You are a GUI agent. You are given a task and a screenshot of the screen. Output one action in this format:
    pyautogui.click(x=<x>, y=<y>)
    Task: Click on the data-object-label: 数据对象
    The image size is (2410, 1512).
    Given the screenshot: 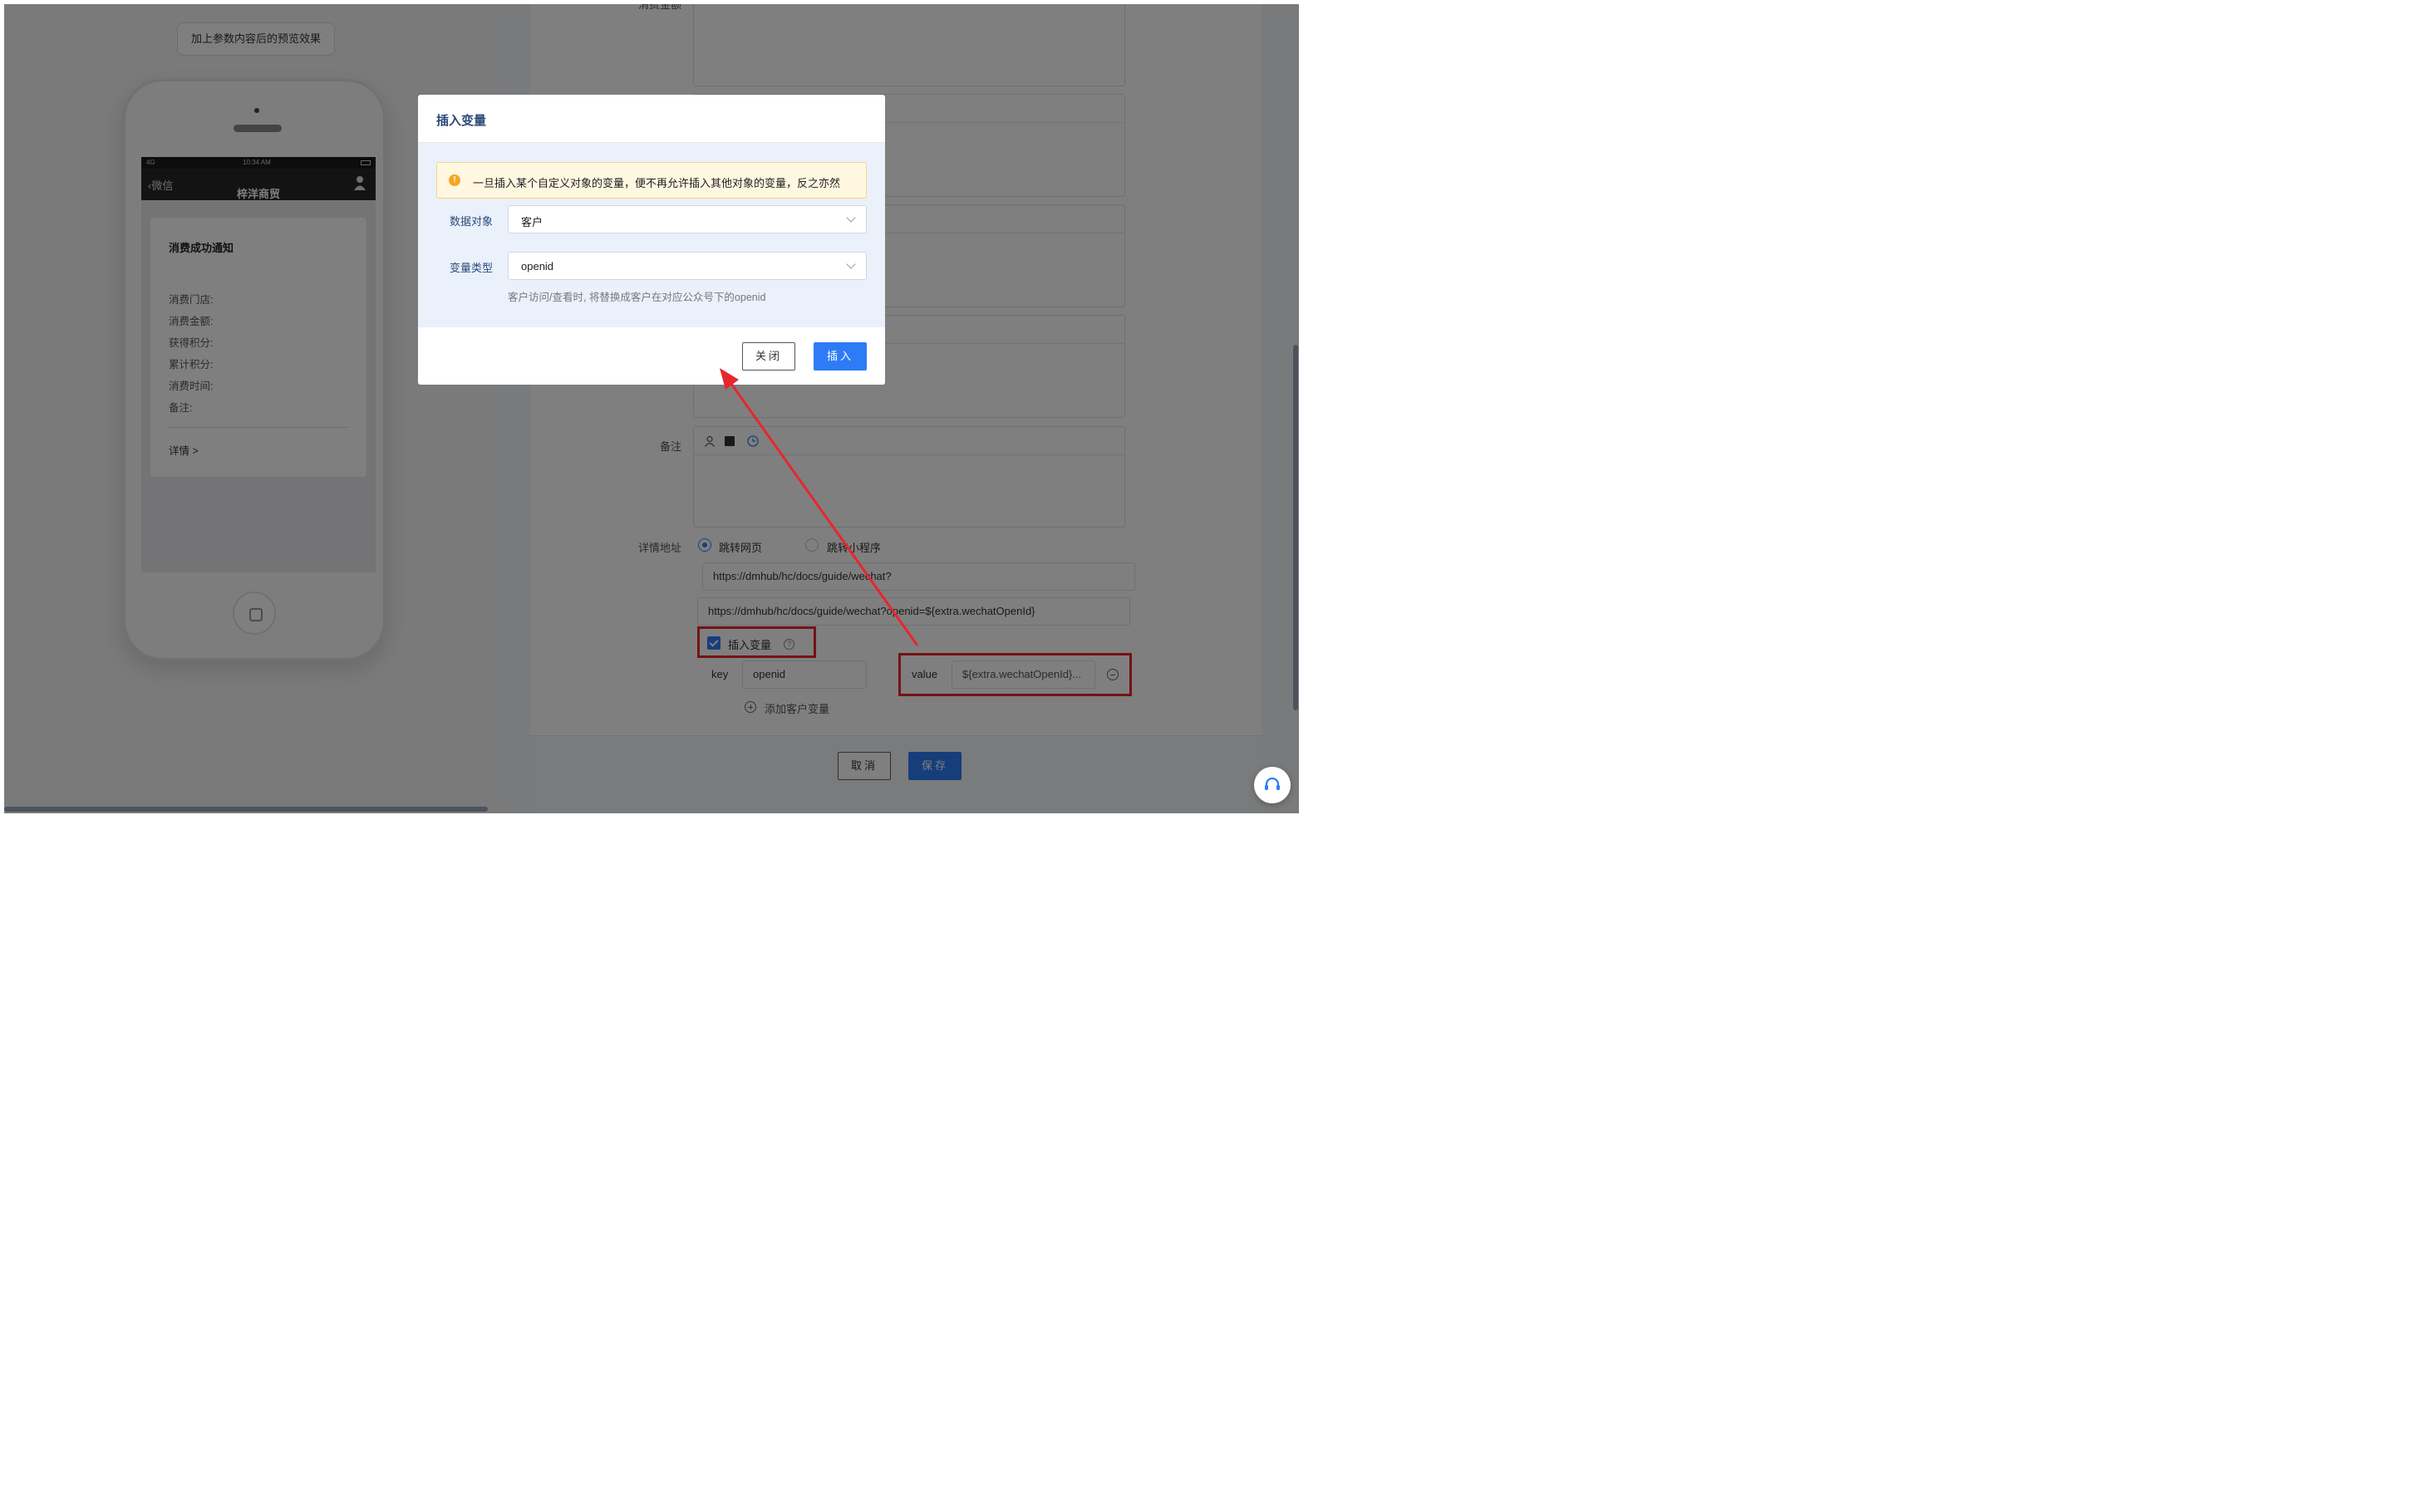 What is the action you would take?
    pyautogui.click(x=471, y=222)
    